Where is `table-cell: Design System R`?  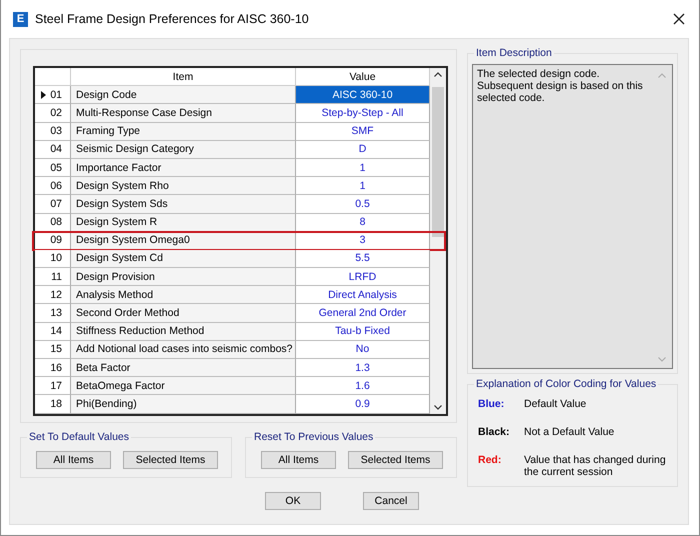 table-cell: Design System R is located at coordinates (183, 223).